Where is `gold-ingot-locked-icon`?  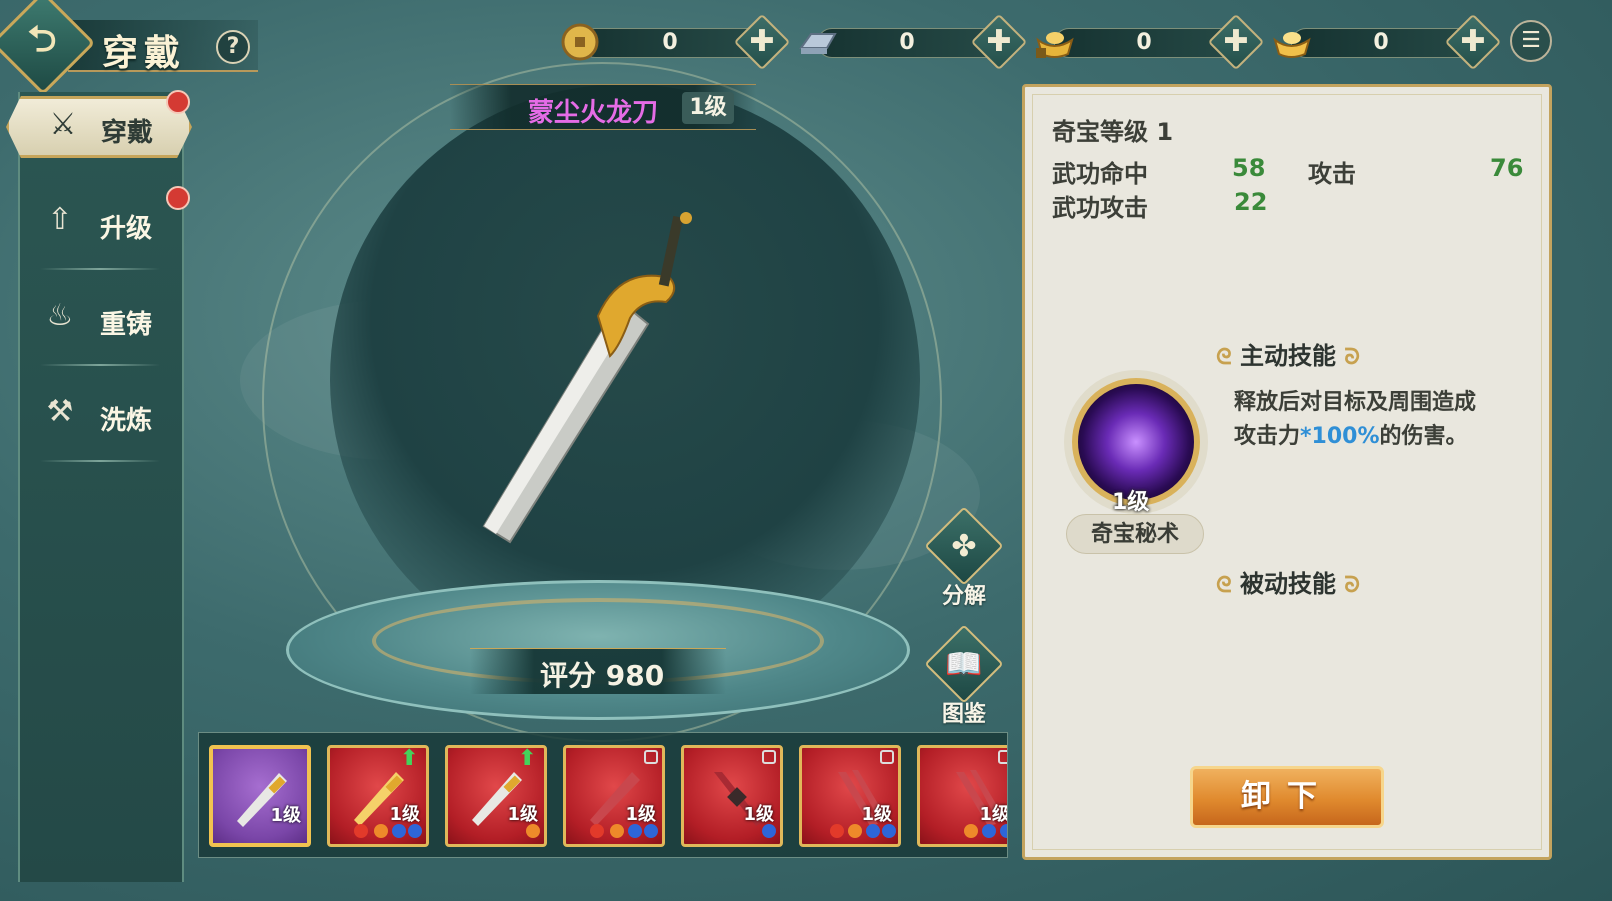
gold-ingot-locked-icon is located at coordinates (1055, 45).